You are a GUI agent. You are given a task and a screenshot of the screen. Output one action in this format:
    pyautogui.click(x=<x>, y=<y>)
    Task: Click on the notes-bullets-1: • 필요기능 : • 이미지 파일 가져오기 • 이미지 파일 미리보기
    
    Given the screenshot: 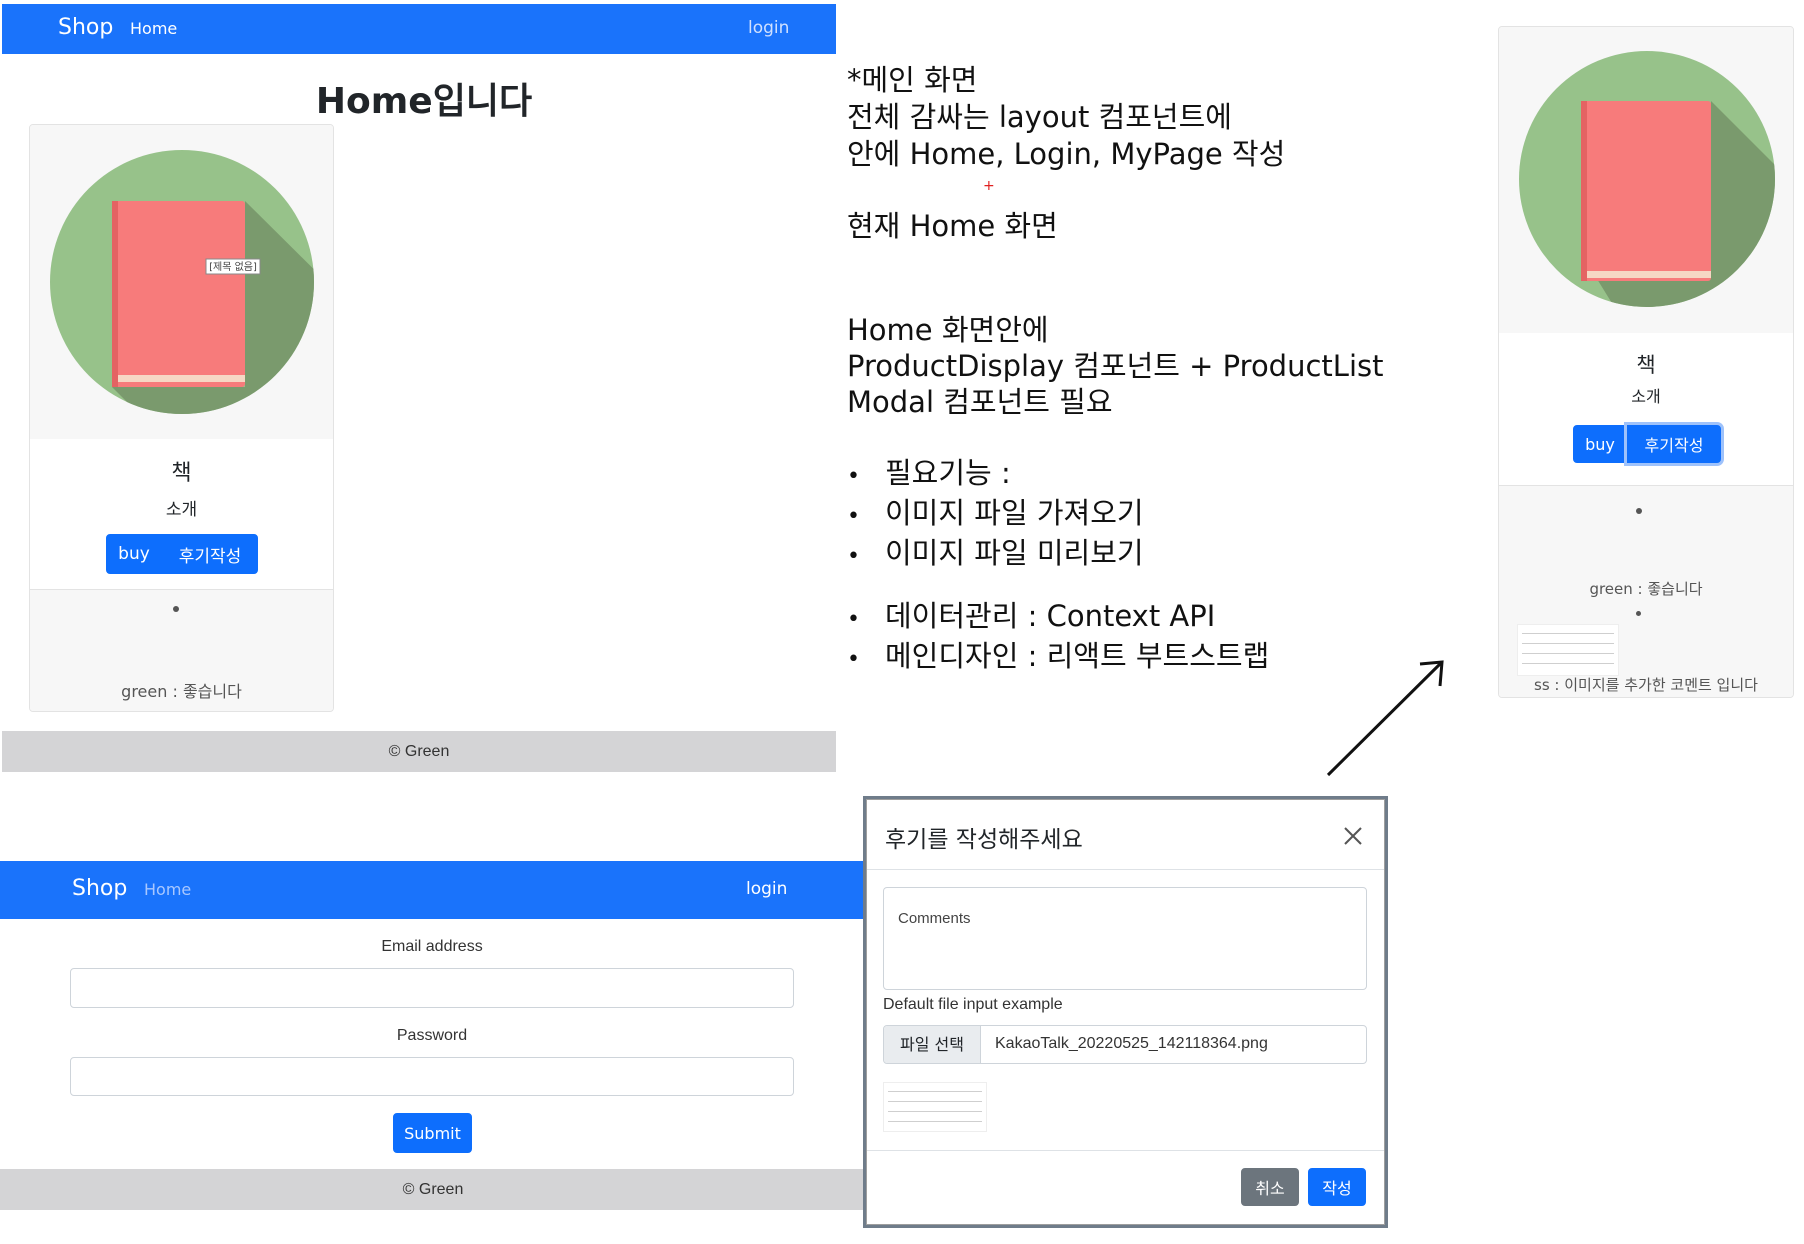 What is the action you would take?
    pyautogui.click(x=995, y=515)
    